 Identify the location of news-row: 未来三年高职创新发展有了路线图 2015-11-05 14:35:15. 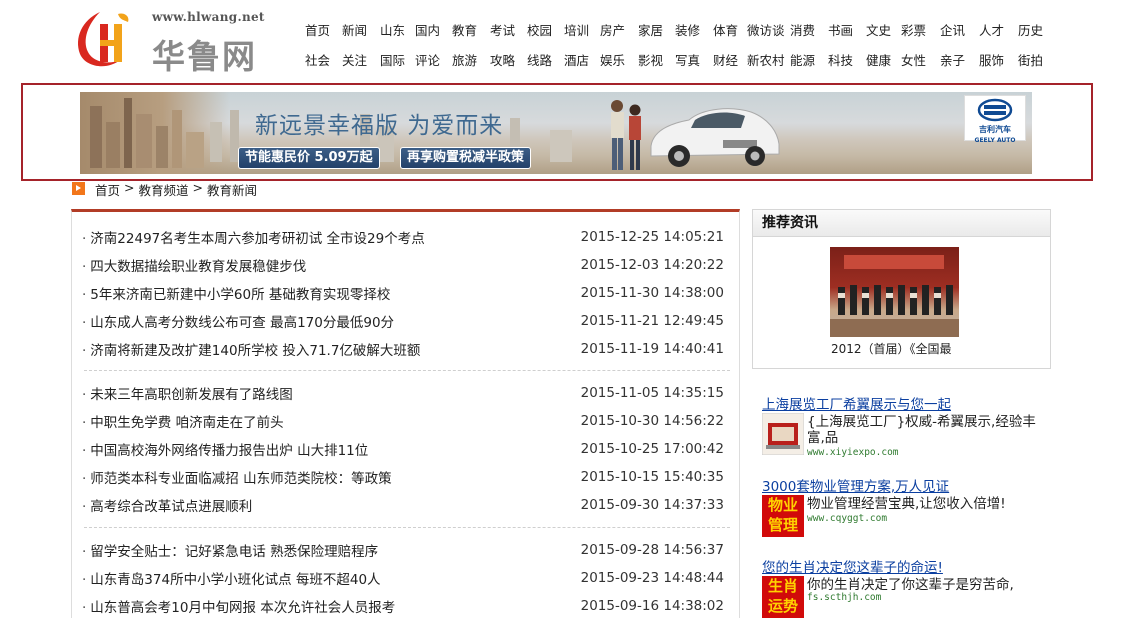
(407, 393).